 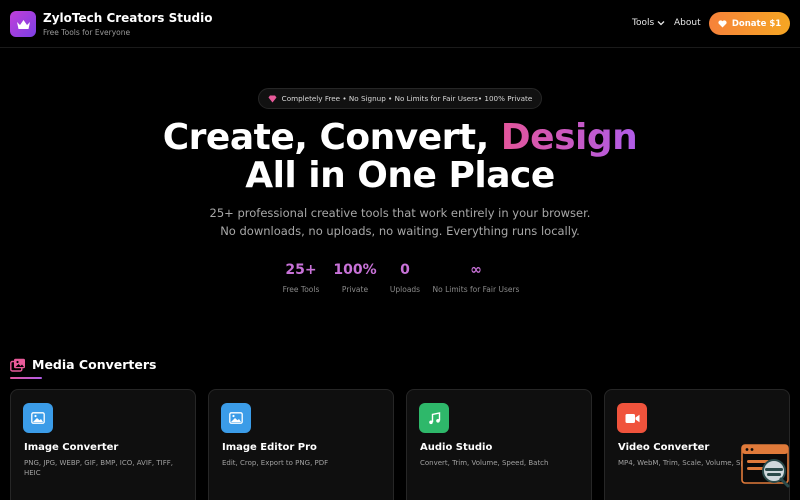 What do you see at coordinates (456, 447) in the screenshot?
I see `card-title: Audio Studio` at bounding box center [456, 447].